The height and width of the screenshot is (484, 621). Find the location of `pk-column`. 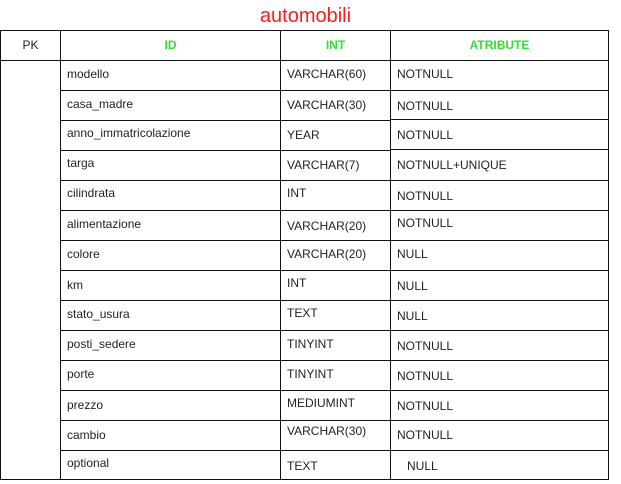

pk-column is located at coordinates (31, 270).